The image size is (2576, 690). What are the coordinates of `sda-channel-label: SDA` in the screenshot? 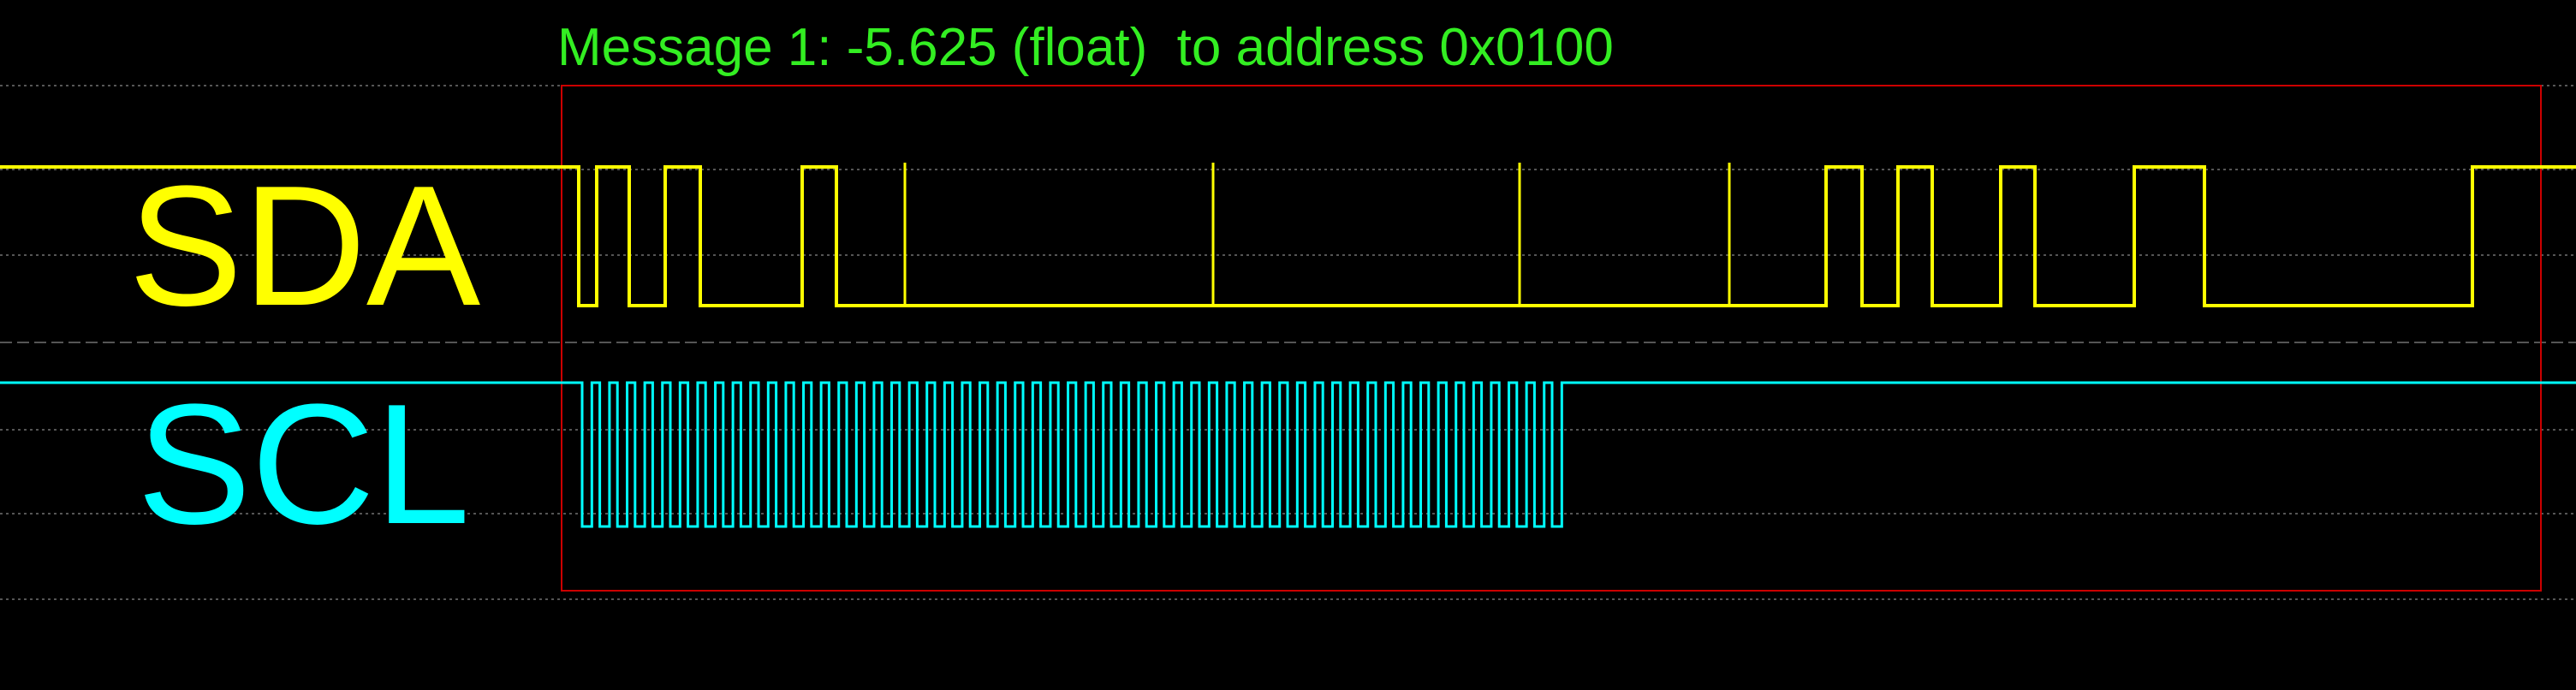 It's located at (304, 246).